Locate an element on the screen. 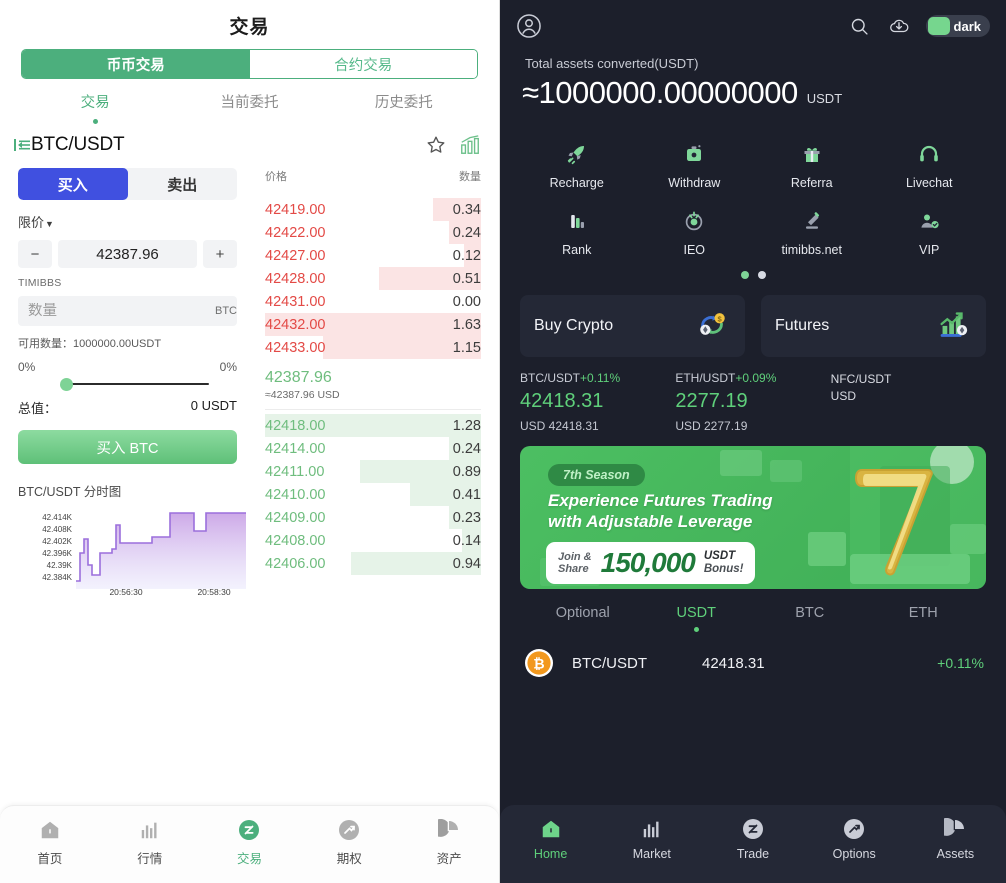 The height and width of the screenshot is (883, 1006). quick-action-label: Withdraw is located at coordinates (694, 183).